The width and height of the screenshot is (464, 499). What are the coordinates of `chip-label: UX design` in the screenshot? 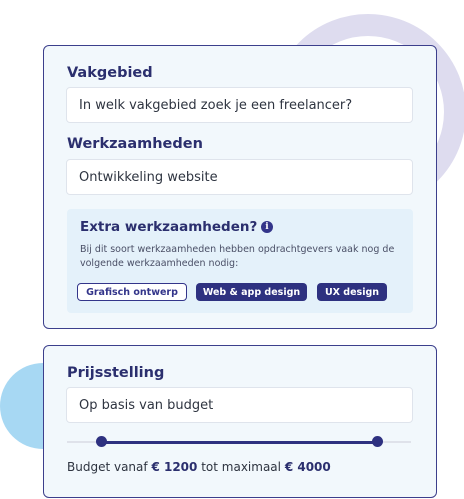 It's located at (352, 292).